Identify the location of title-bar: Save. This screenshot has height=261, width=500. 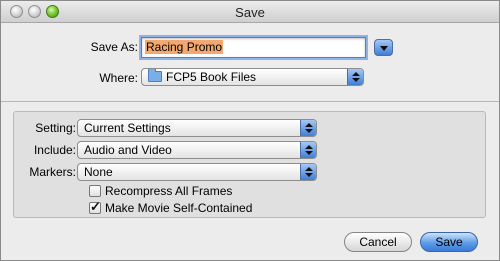
(250, 12).